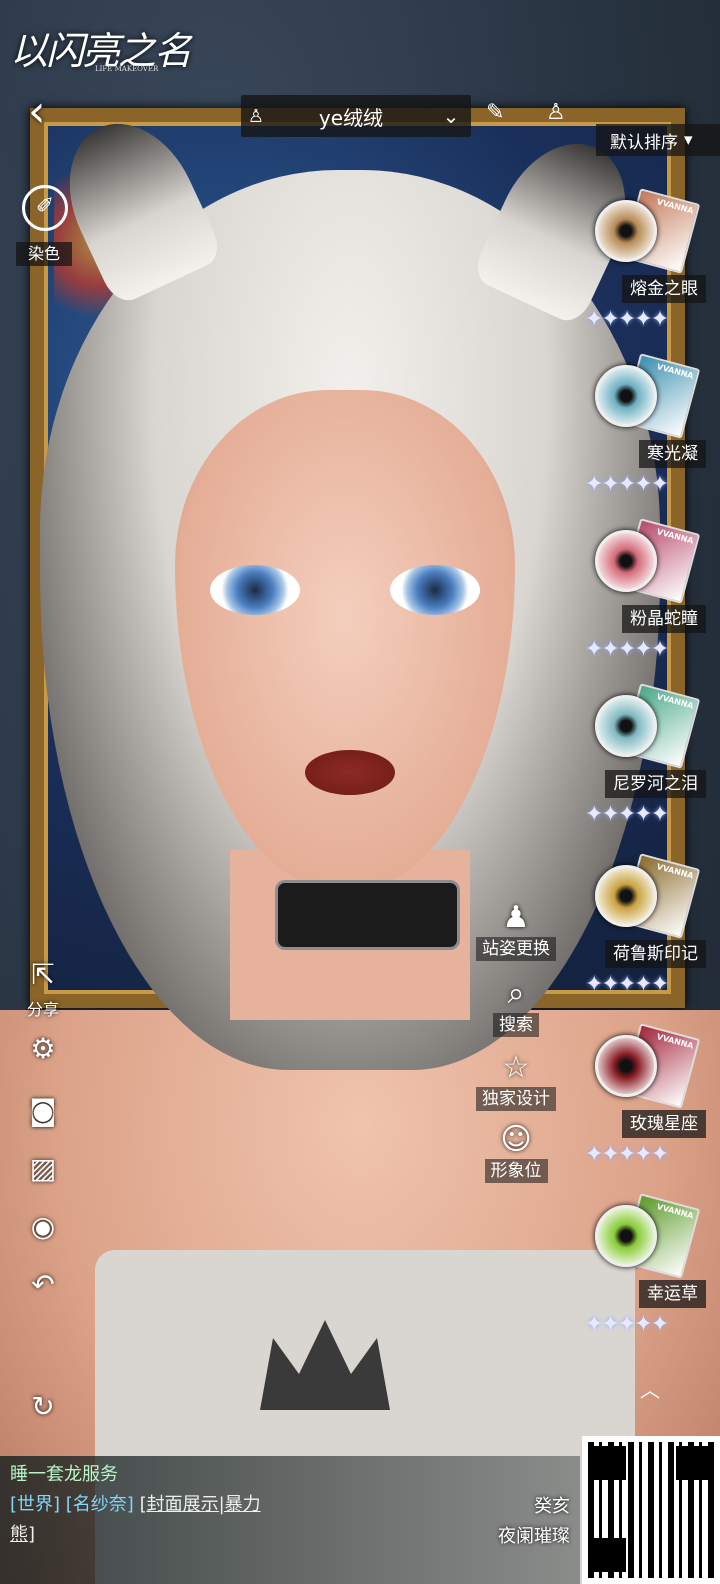 Image resolution: width=720 pixels, height=1584 pixels. I want to click on share-icon: ⇱, so click(43, 974).